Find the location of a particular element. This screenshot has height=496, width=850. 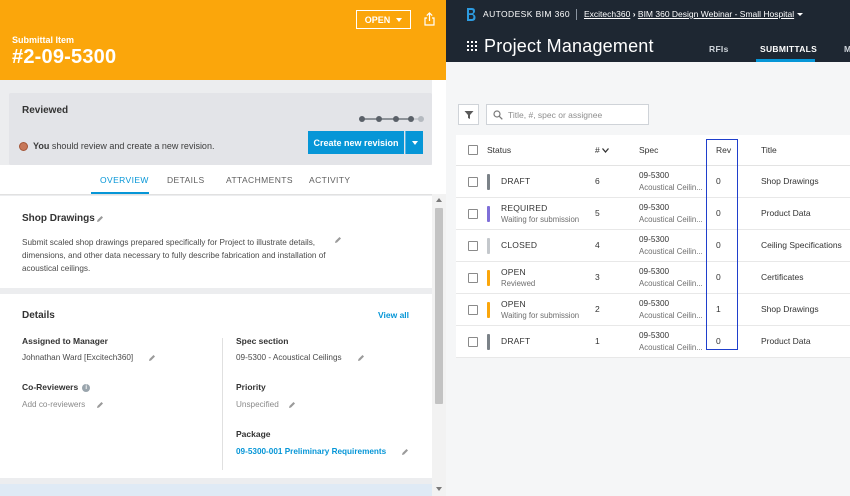

revision-number: 1 is located at coordinates (718, 309).